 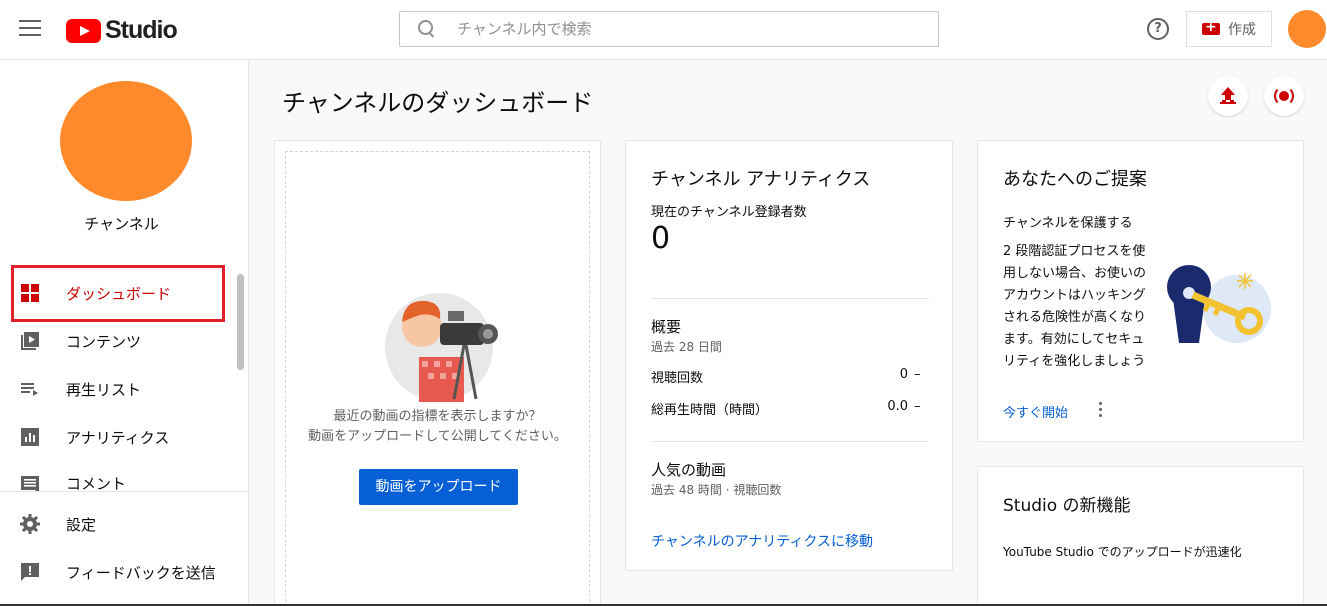 What do you see at coordinates (30, 341) in the screenshot?
I see `content-icon` at bounding box center [30, 341].